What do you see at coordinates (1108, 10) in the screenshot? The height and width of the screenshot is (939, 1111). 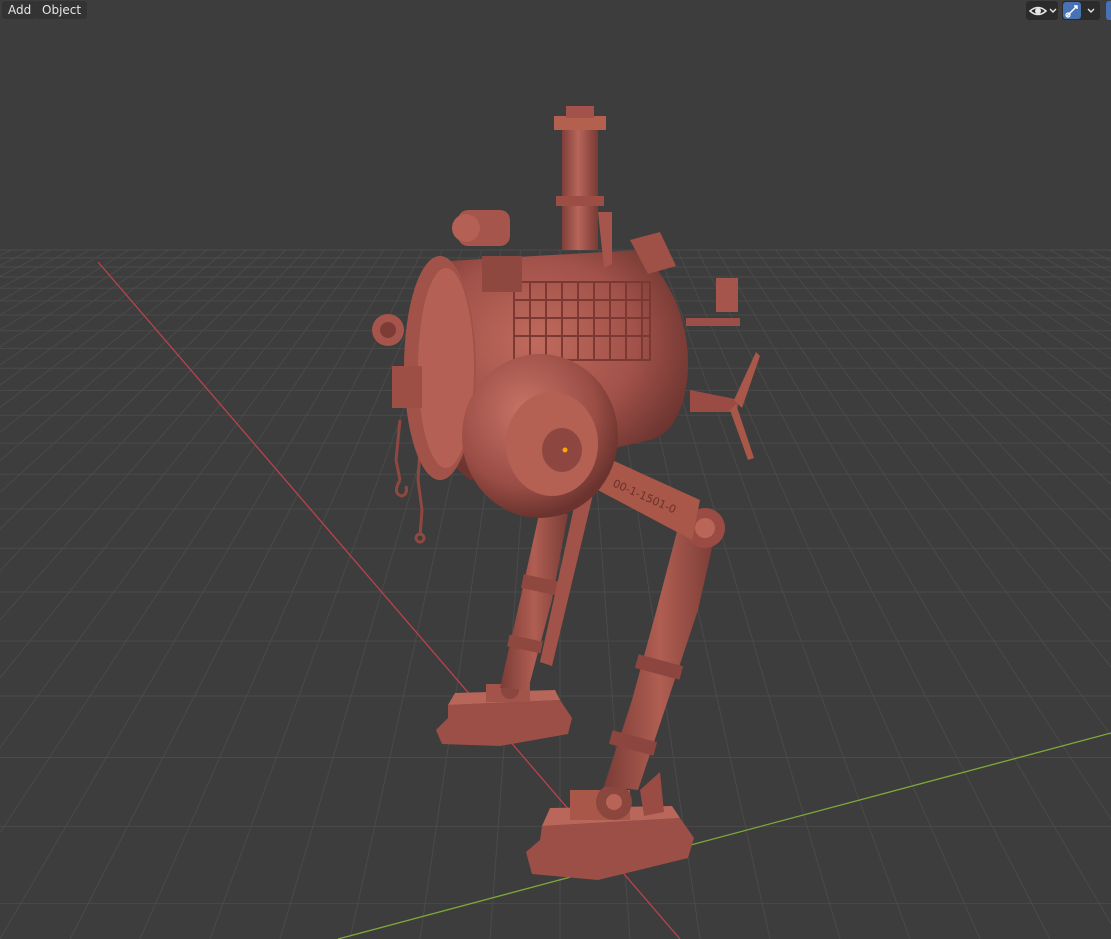 I see `overlay-toggle-button` at bounding box center [1108, 10].